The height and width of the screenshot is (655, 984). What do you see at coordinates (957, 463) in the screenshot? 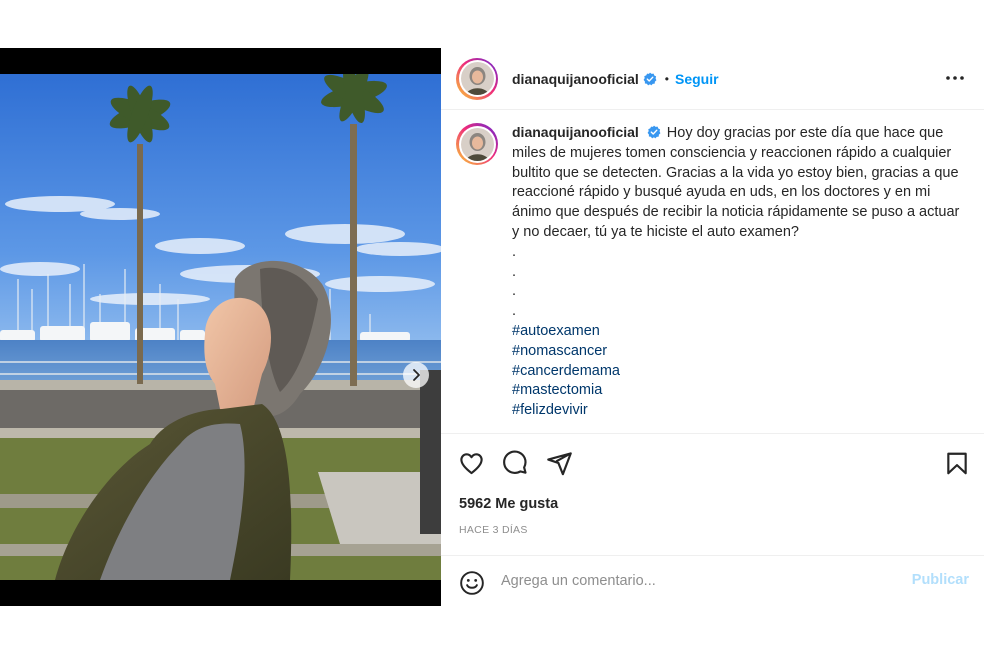
I see `bookmark-icon` at bounding box center [957, 463].